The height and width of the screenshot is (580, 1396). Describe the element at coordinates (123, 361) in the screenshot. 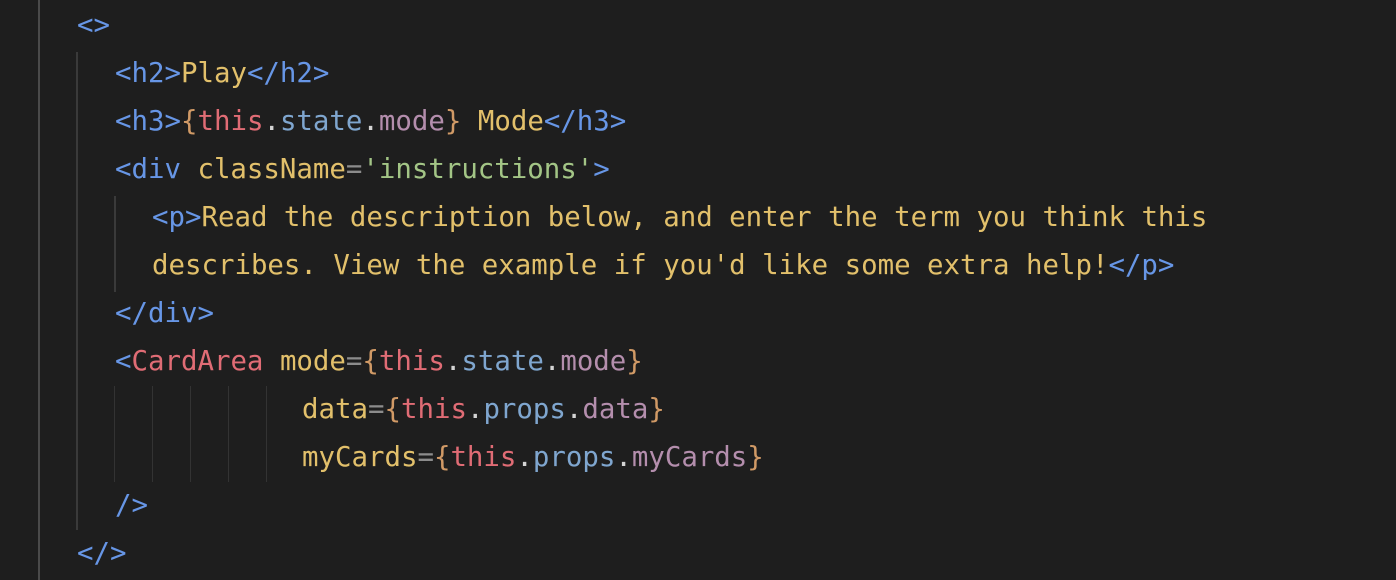

I see `code-token: <` at that location.